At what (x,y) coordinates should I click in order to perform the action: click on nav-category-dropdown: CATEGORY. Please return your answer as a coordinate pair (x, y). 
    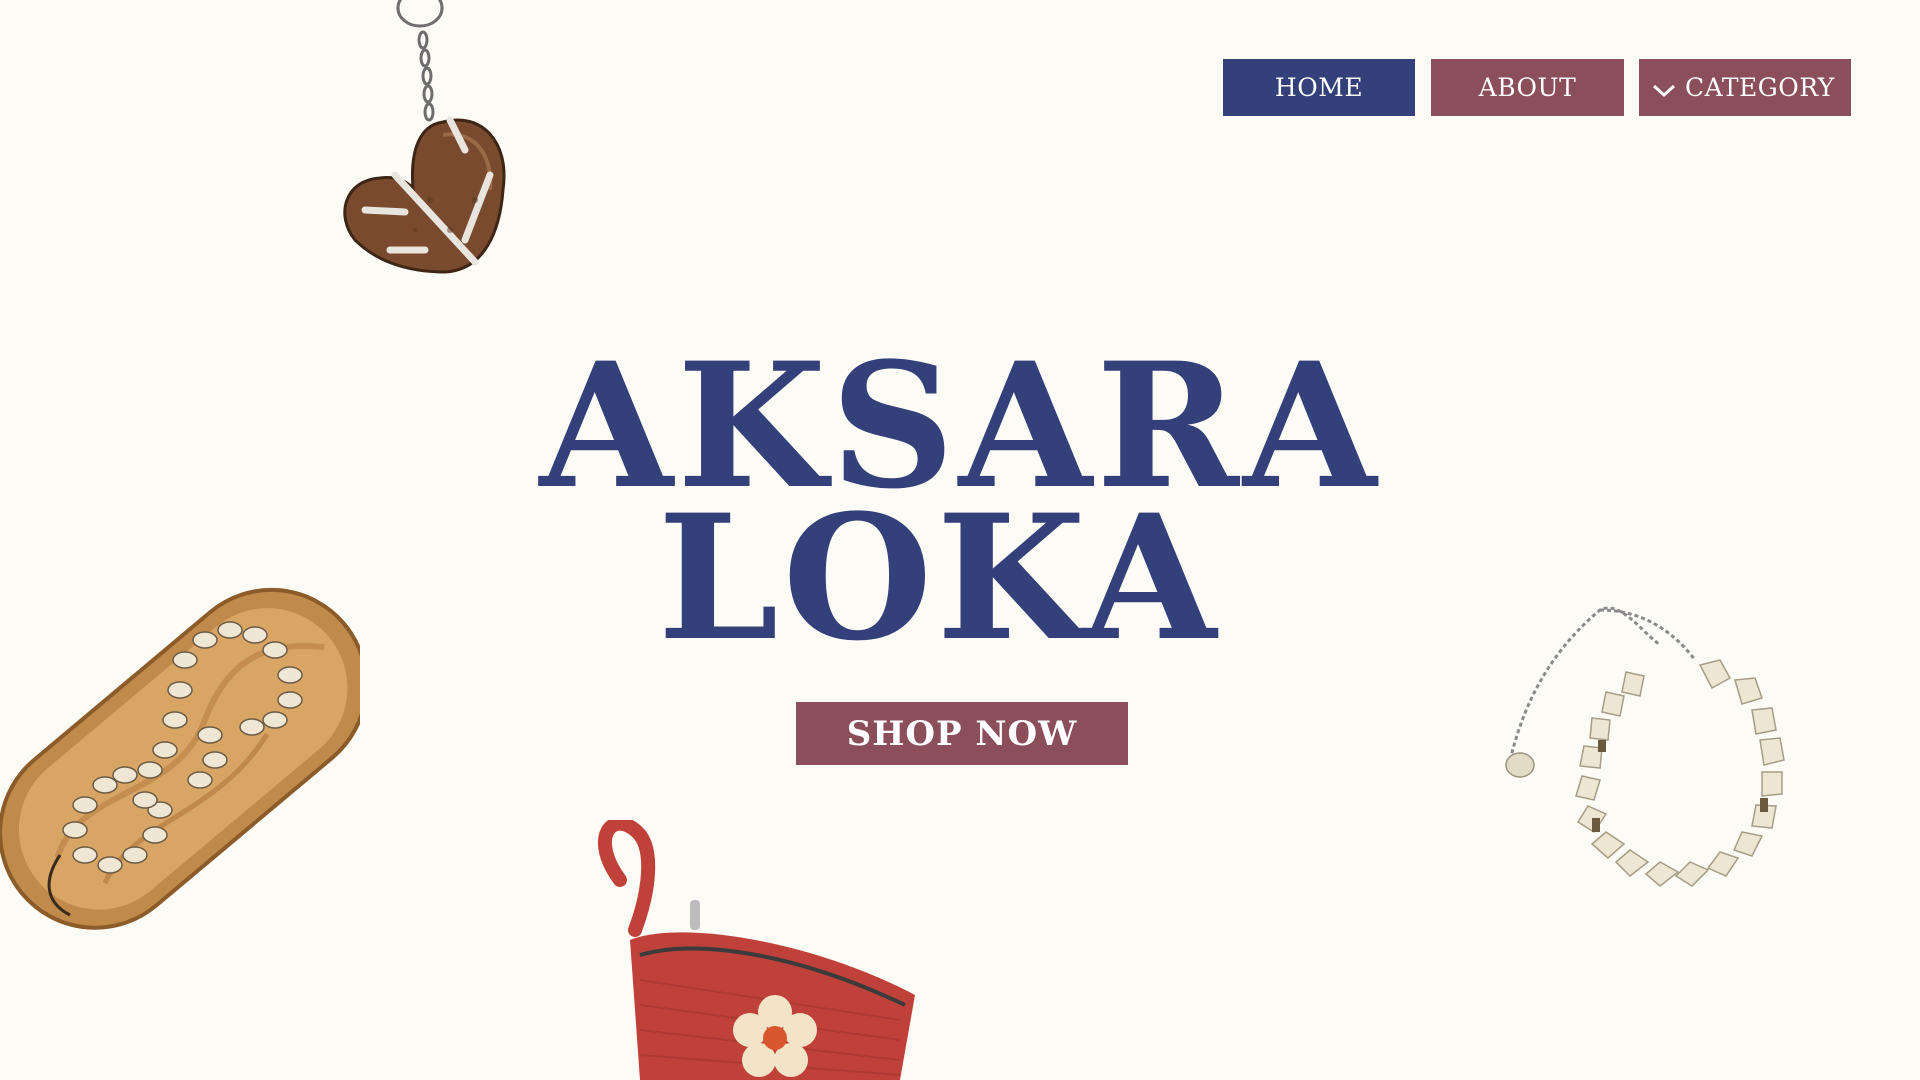
    Looking at the image, I should click on (1745, 87).